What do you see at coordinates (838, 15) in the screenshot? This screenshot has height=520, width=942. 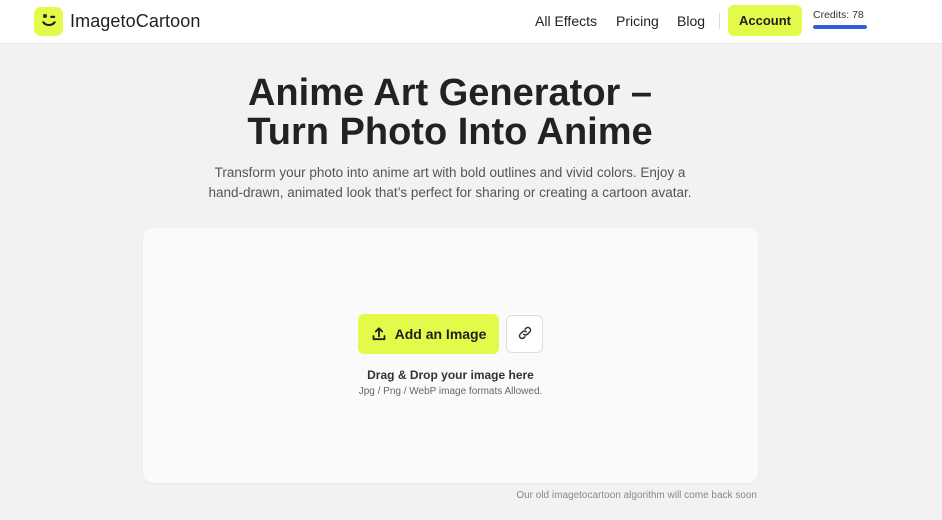 I see `credits-label: Credits: 78` at bounding box center [838, 15].